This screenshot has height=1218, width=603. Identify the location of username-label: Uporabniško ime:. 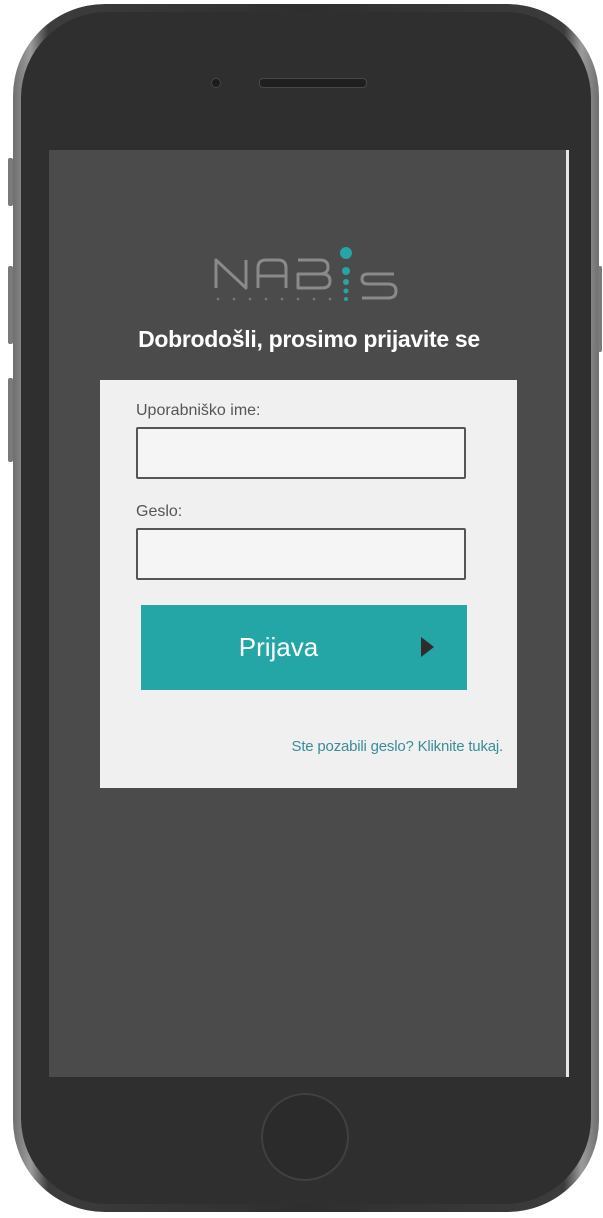
(198, 410).